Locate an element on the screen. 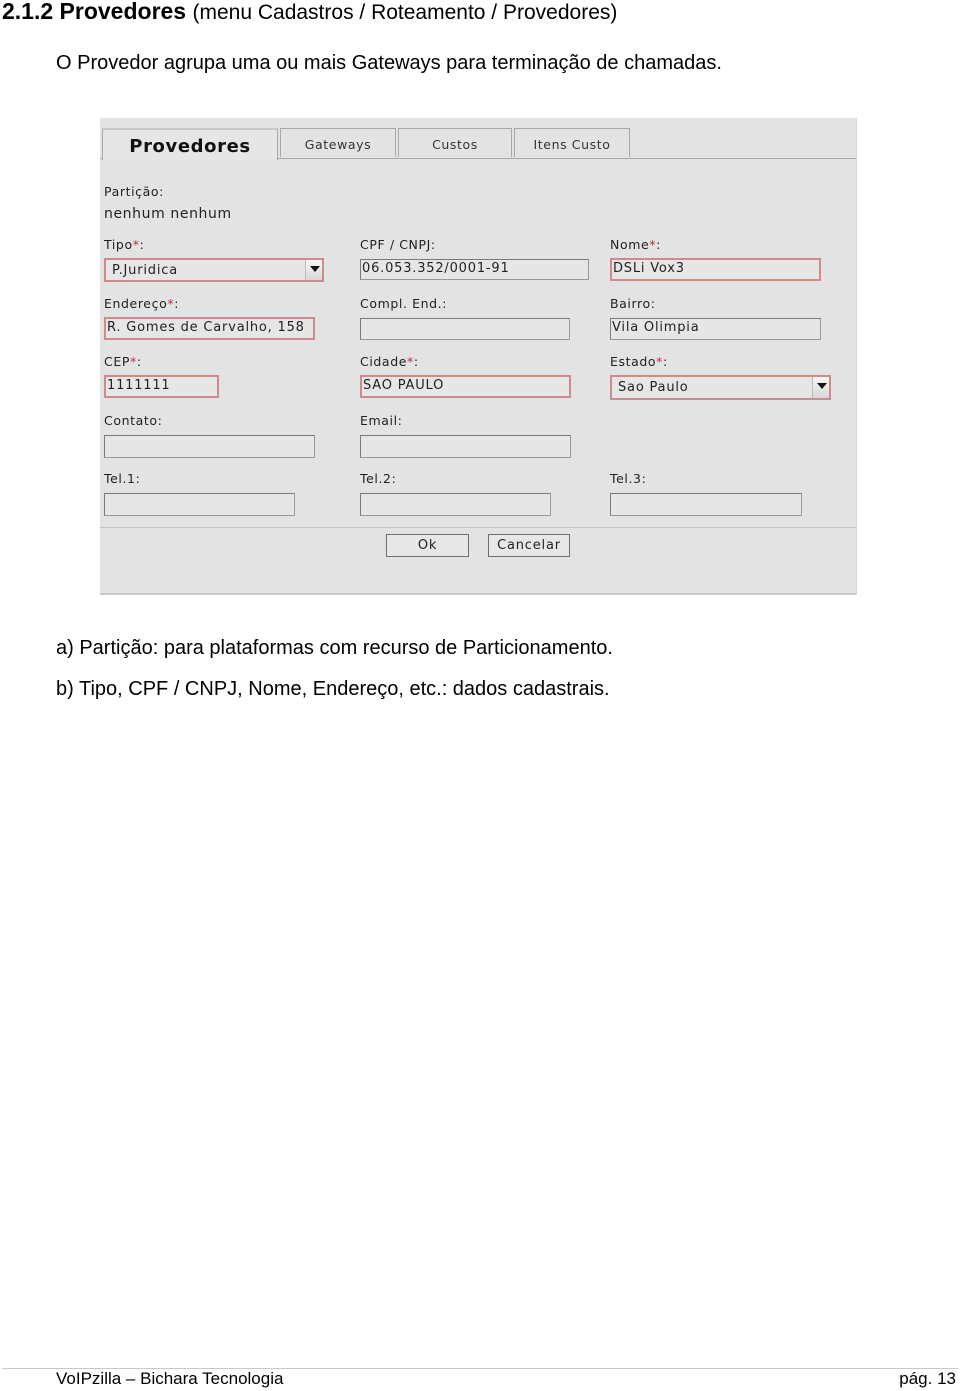 This screenshot has height=1391, width=960. cidade-input: SAO PAULO is located at coordinates (465, 386).